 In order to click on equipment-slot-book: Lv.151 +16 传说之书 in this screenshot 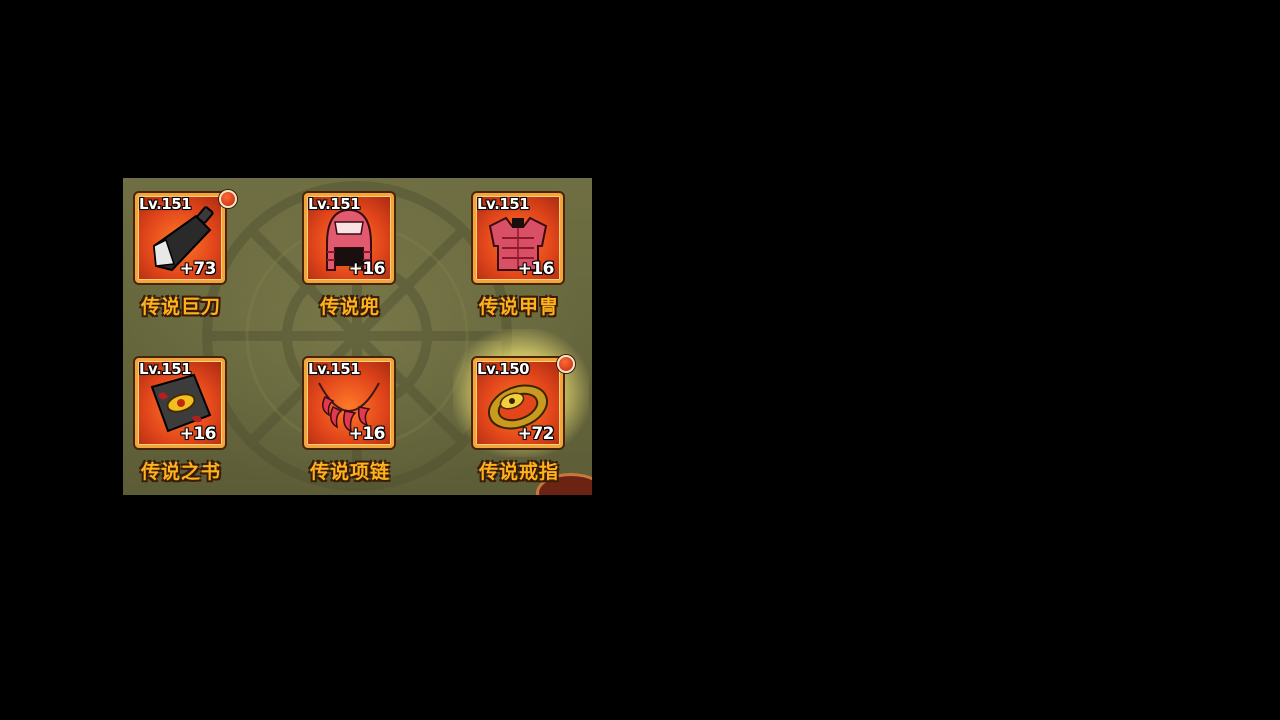, I will do `click(183, 413)`.